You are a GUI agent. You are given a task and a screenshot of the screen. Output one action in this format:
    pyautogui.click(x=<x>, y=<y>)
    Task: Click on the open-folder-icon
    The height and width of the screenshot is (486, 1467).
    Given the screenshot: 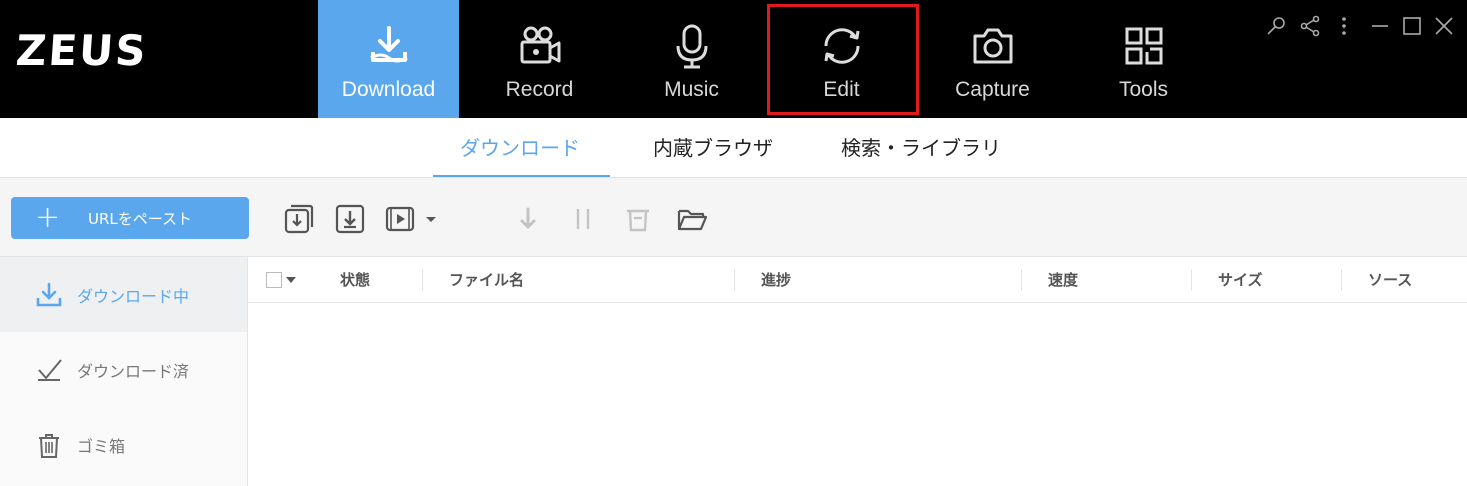 What is the action you would take?
    pyautogui.click(x=692, y=219)
    